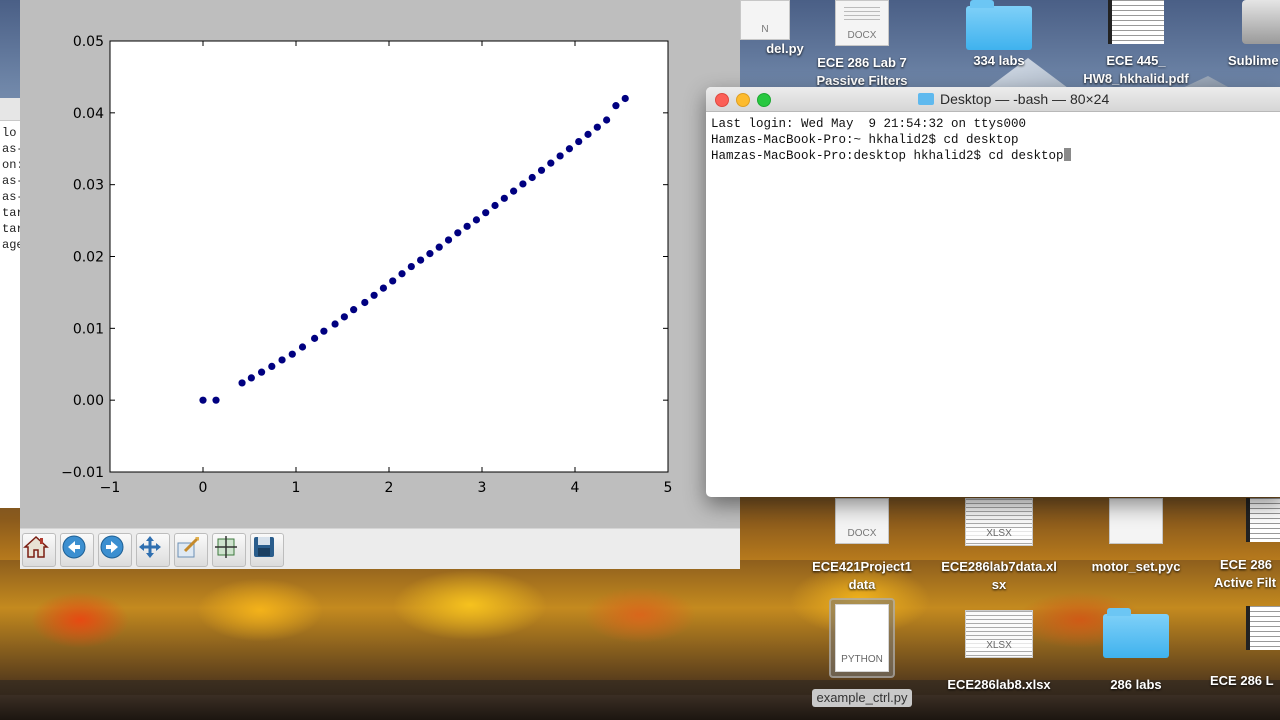 The image size is (1280, 720). I want to click on desktop-icon-label-line2: HW8_hkhalid.pdf, so click(1136, 78).